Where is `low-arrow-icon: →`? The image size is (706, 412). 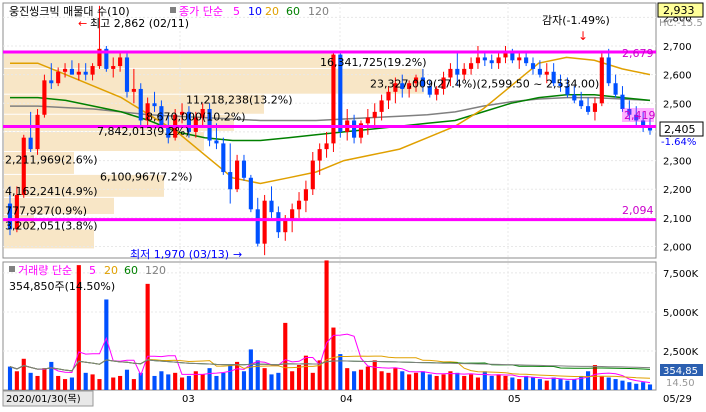 low-arrow-icon: → is located at coordinates (237, 254).